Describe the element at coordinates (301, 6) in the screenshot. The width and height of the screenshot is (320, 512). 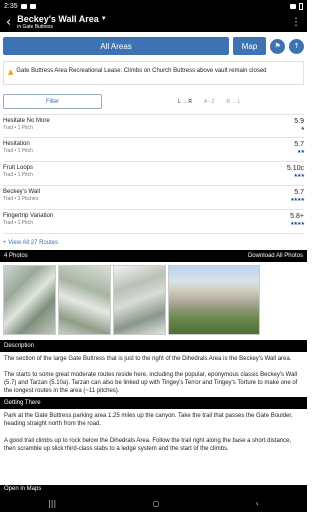
I see `battery-icon` at that location.